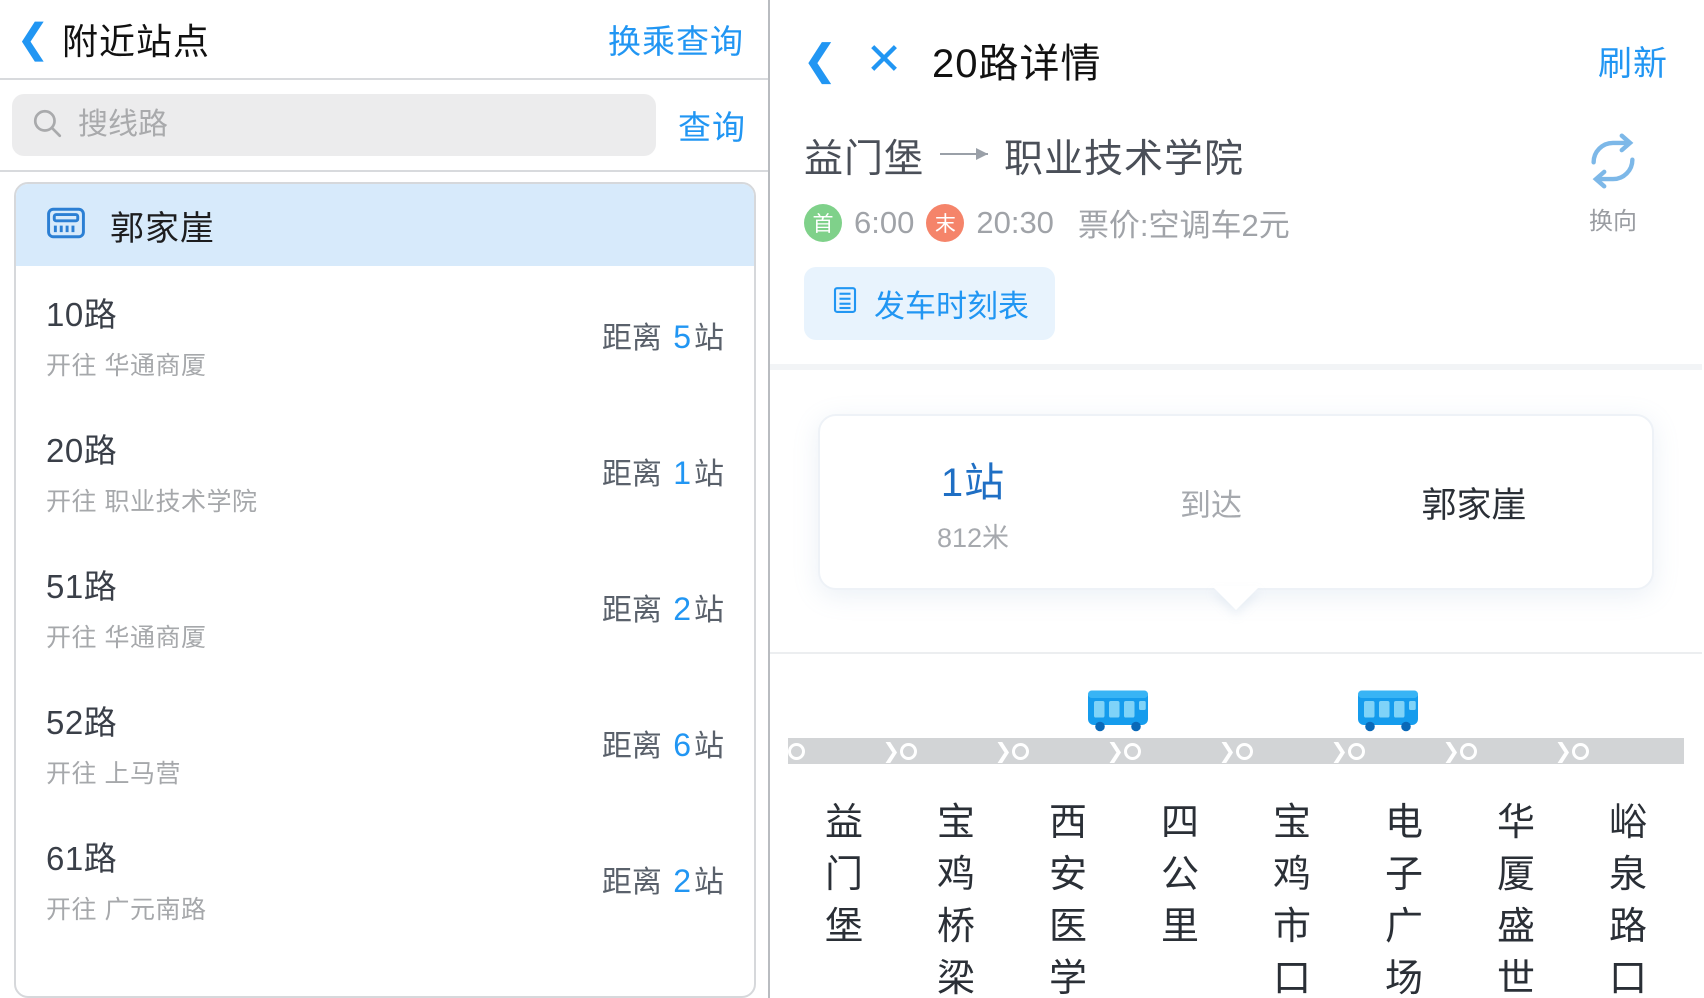 The height and width of the screenshot is (998, 1704). What do you see at coordinates (955, 823) in the screenshot?
I see `station-char: 宝` at bounding box center [955, 823].